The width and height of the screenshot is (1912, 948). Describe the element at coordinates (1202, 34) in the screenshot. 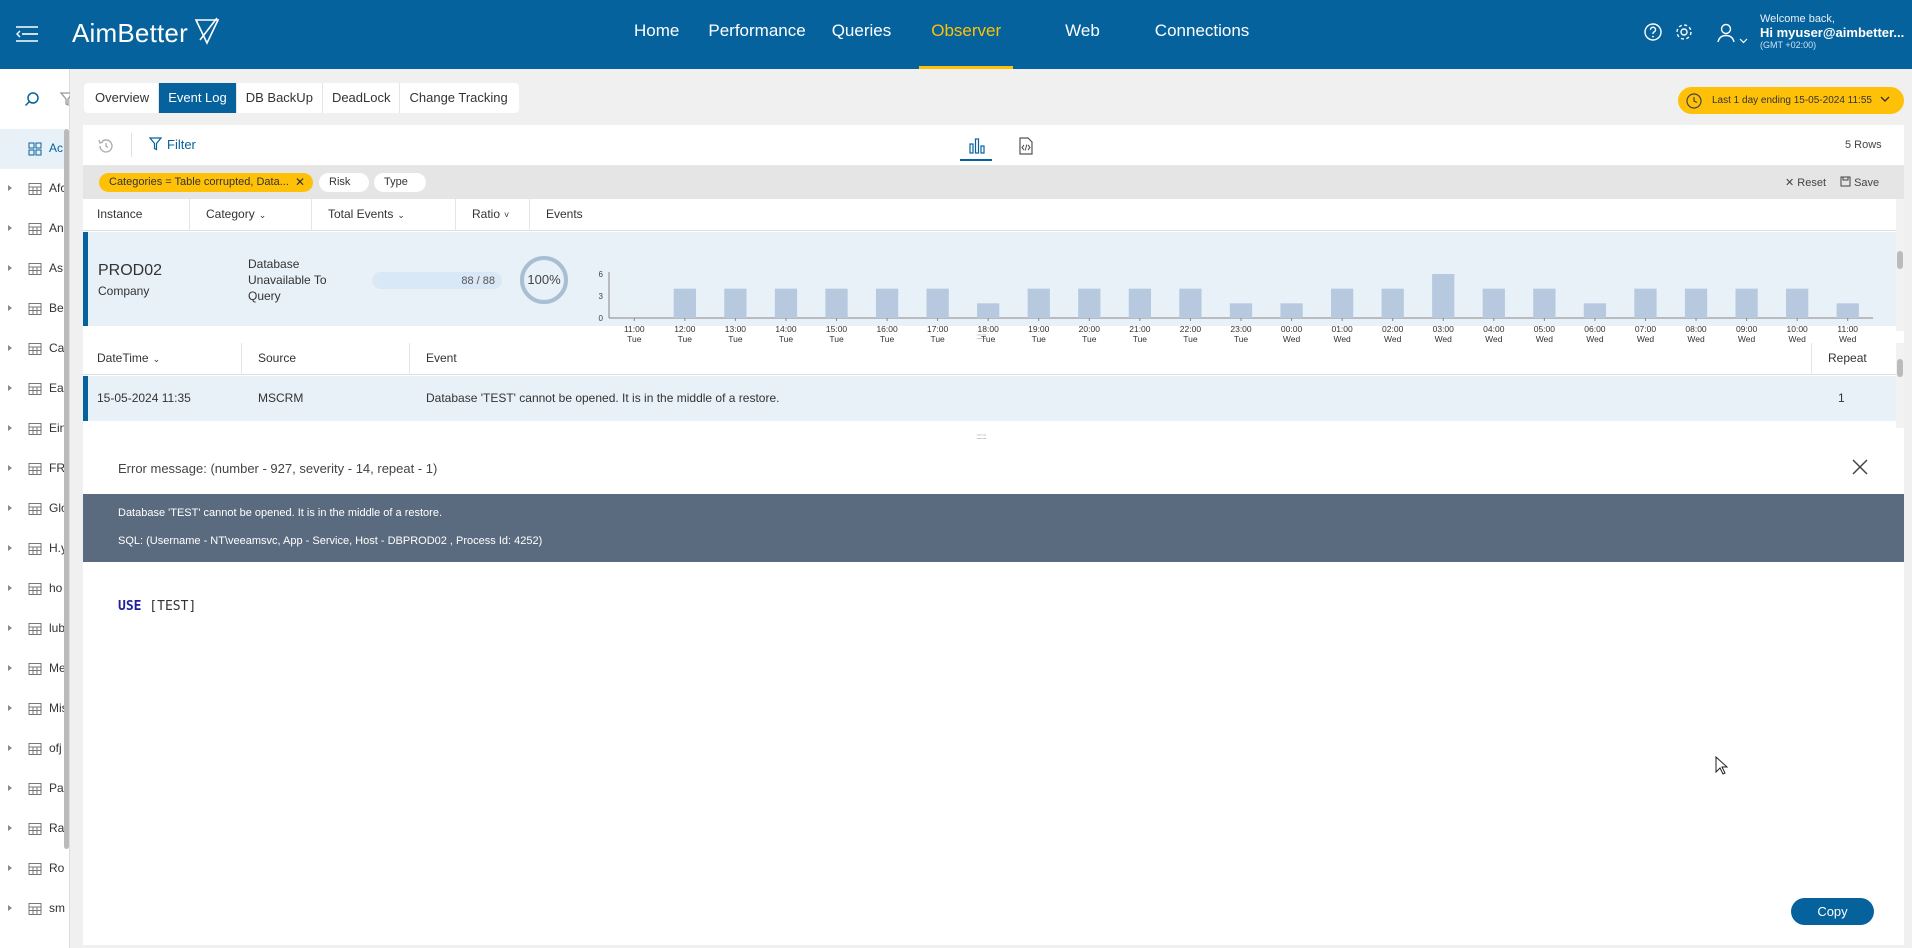

I see `nav-connections: Connections` at that location.